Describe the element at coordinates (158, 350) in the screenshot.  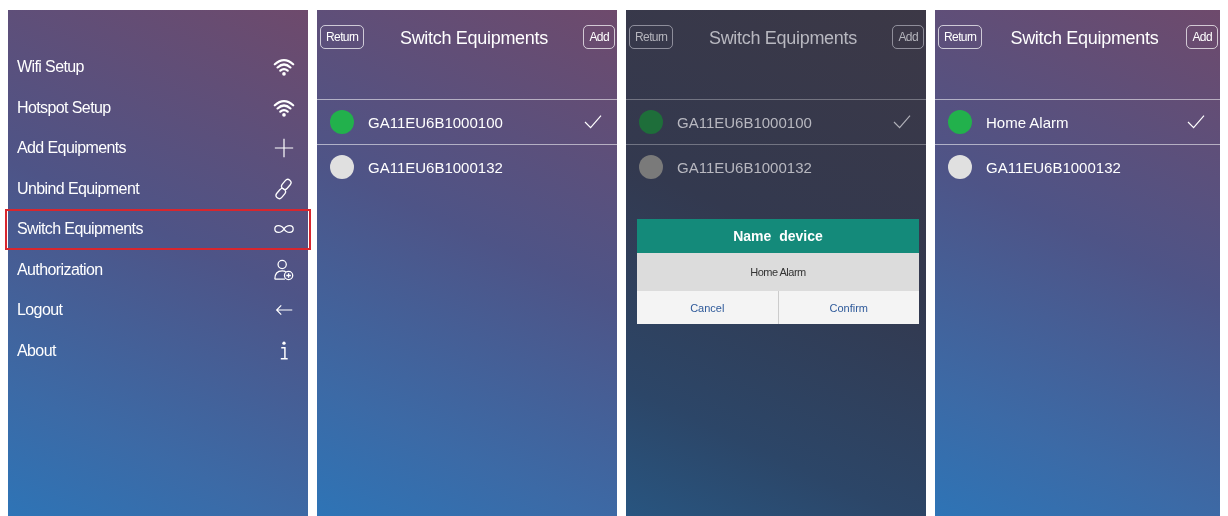
I see `menu-item: About` at that location.